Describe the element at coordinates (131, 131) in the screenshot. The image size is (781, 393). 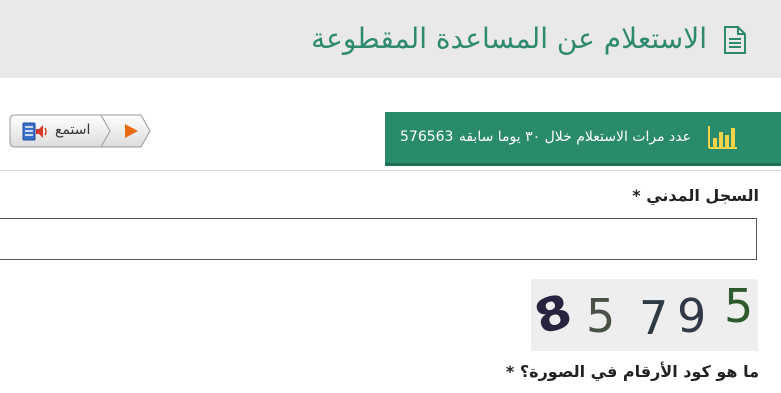
I see `play-icon` at that location.